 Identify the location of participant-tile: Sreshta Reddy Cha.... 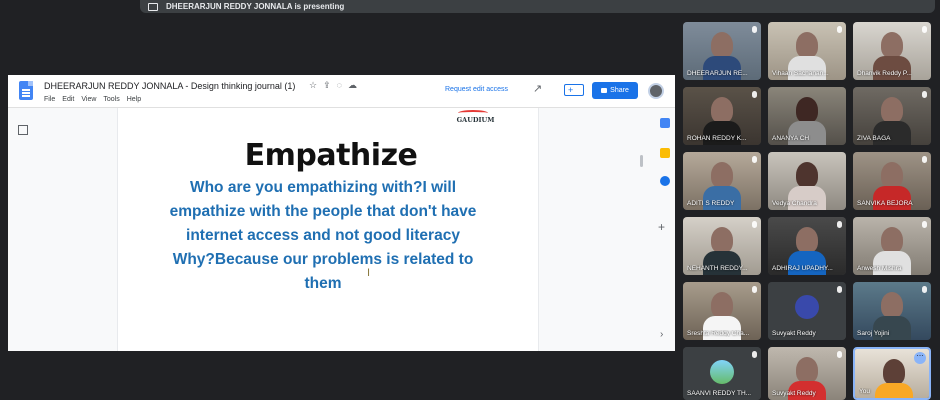
(722, 311).